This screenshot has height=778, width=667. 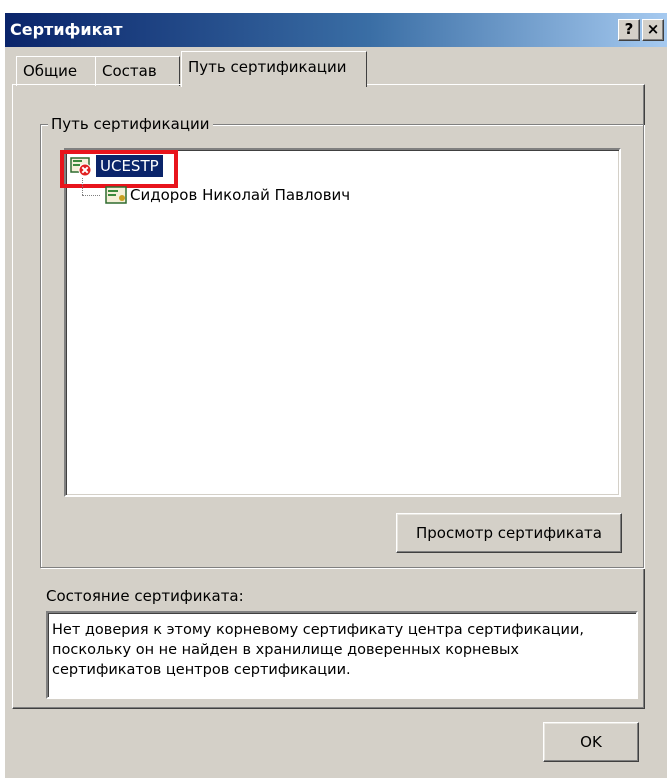 I want to click on window-title: Сертификат, so click(x=66, y=29).